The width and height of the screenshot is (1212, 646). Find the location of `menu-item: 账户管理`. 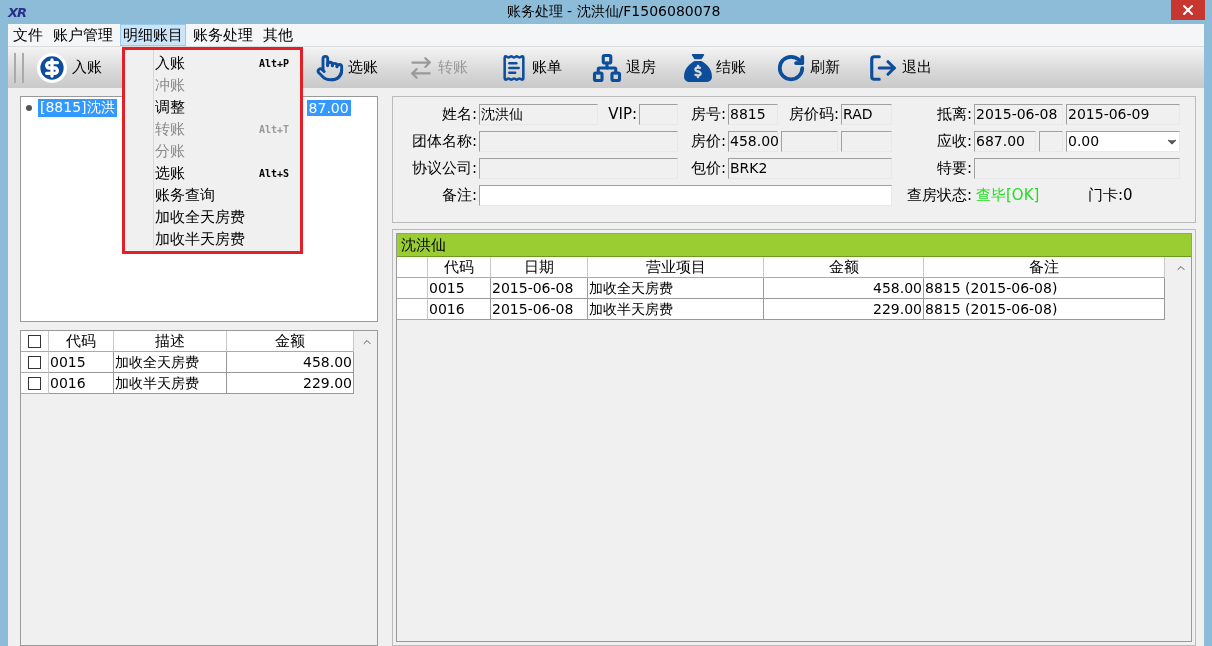

menu-item: 账户管理 is located at coordinates (83, 35).